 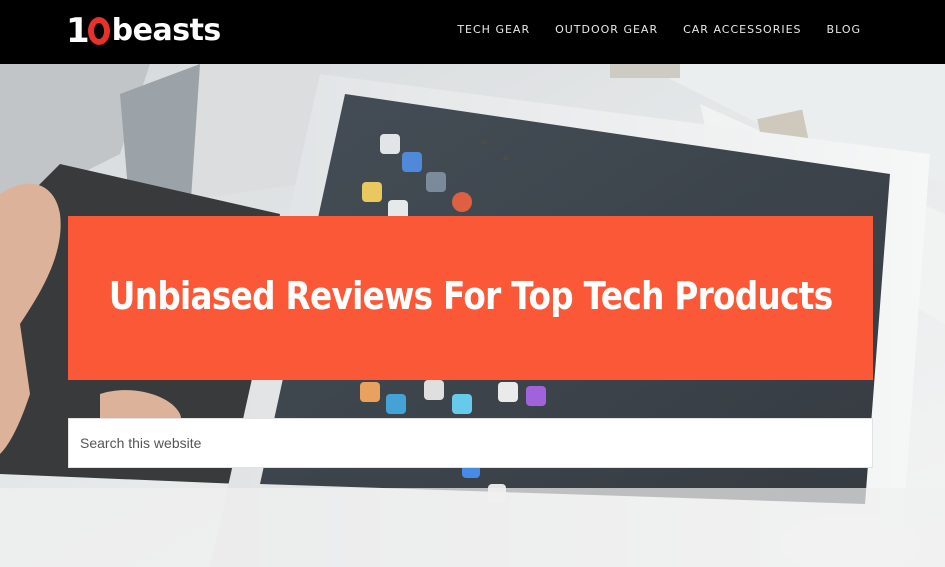 What do you see at coordinates (166, 30) in the screenshot?
I see `logo-wordmark: beasts` at bounding box center [166, 30].